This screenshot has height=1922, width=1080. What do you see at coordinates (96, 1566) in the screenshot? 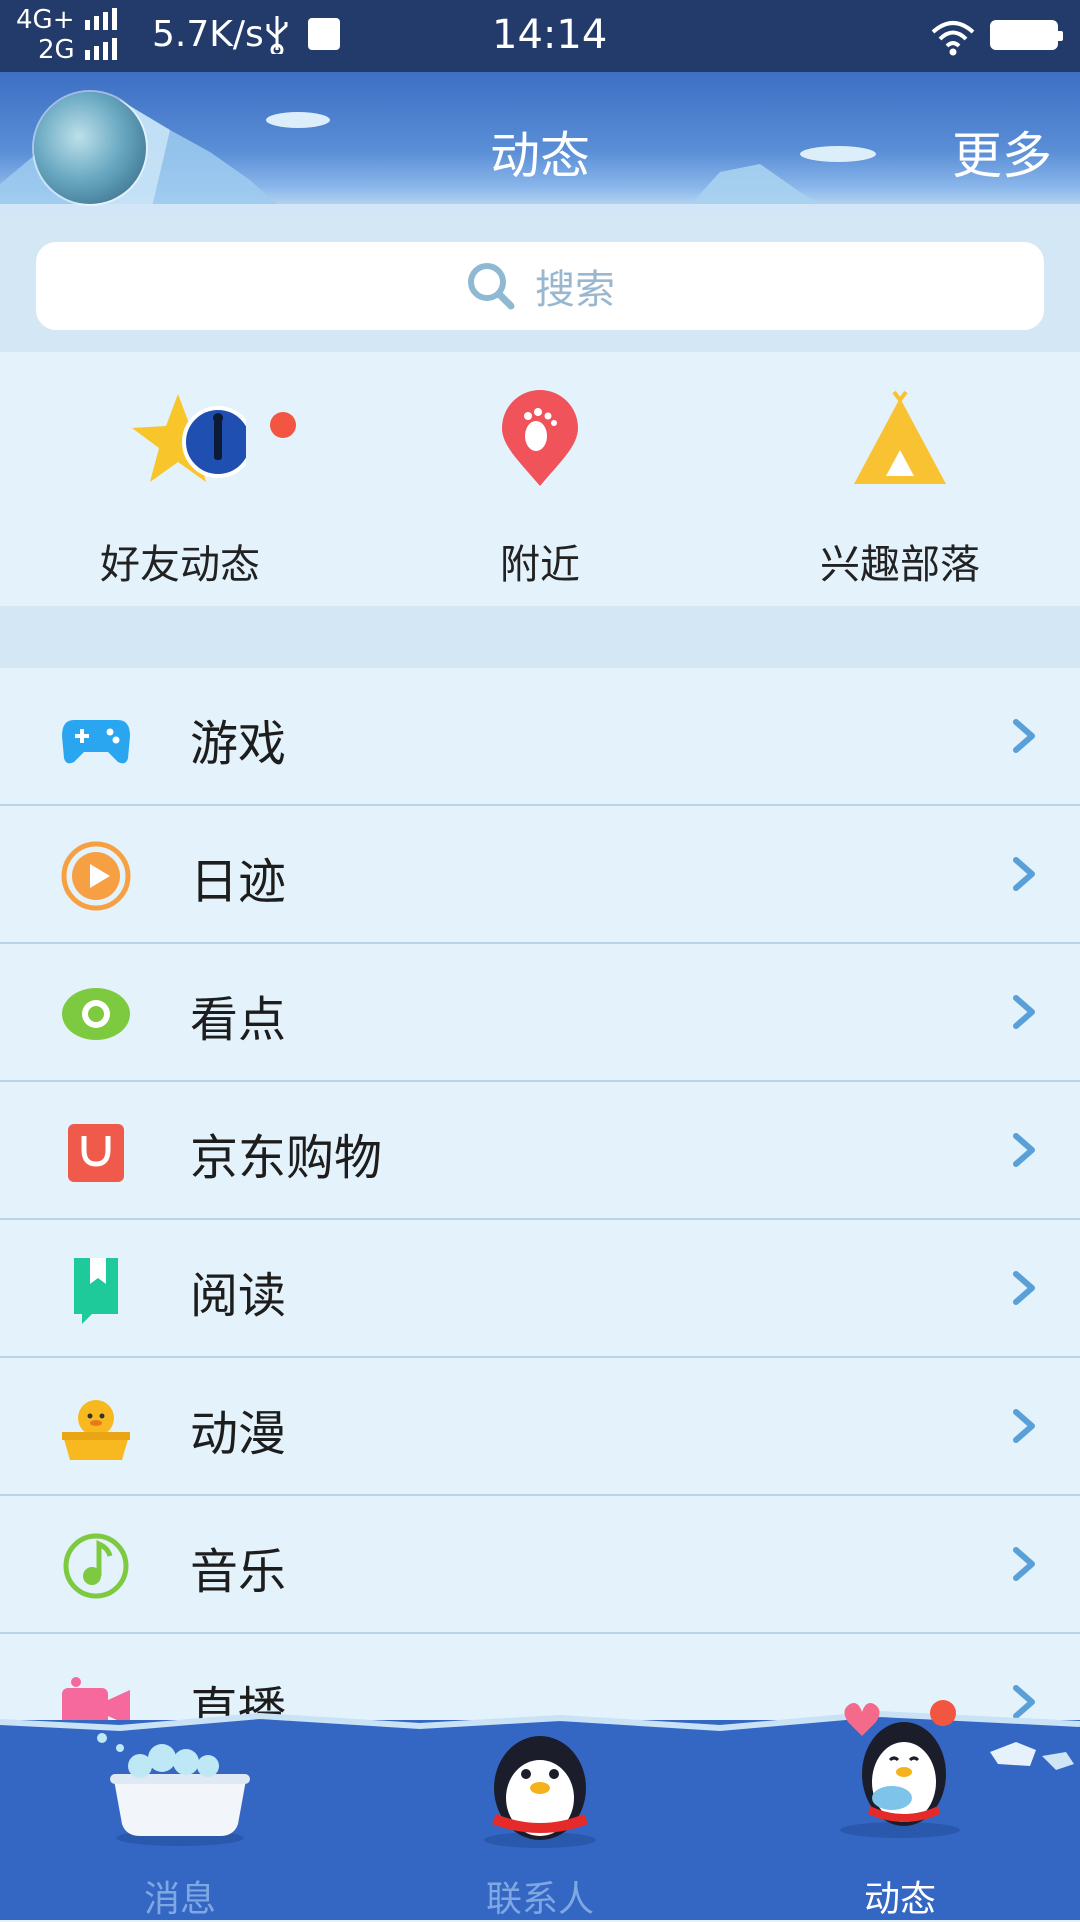
I see `music-note-icon` at bounding box center [96, 1566].